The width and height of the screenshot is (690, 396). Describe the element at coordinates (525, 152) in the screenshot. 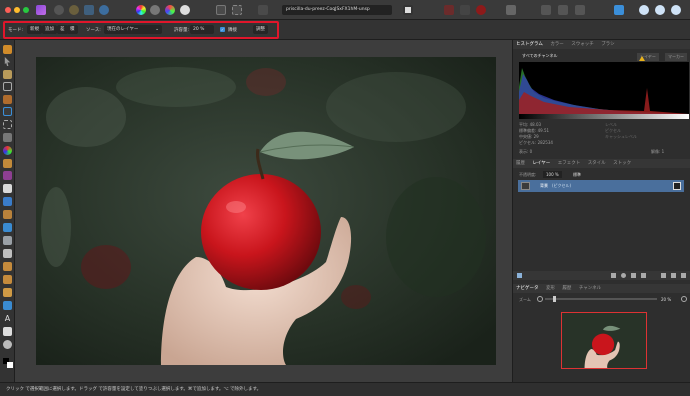

I see `display-field: 表示: 0` at that location.